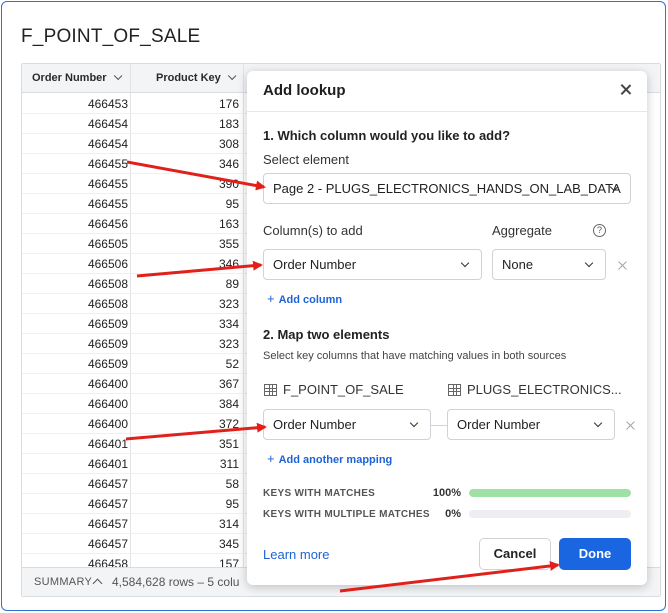 The height and width of the screenshot is (613, 668). What do you see at coordinates (134, 444) in the screenshot?
I see `table-row: 466401 351` at bounding box center [134, 444].